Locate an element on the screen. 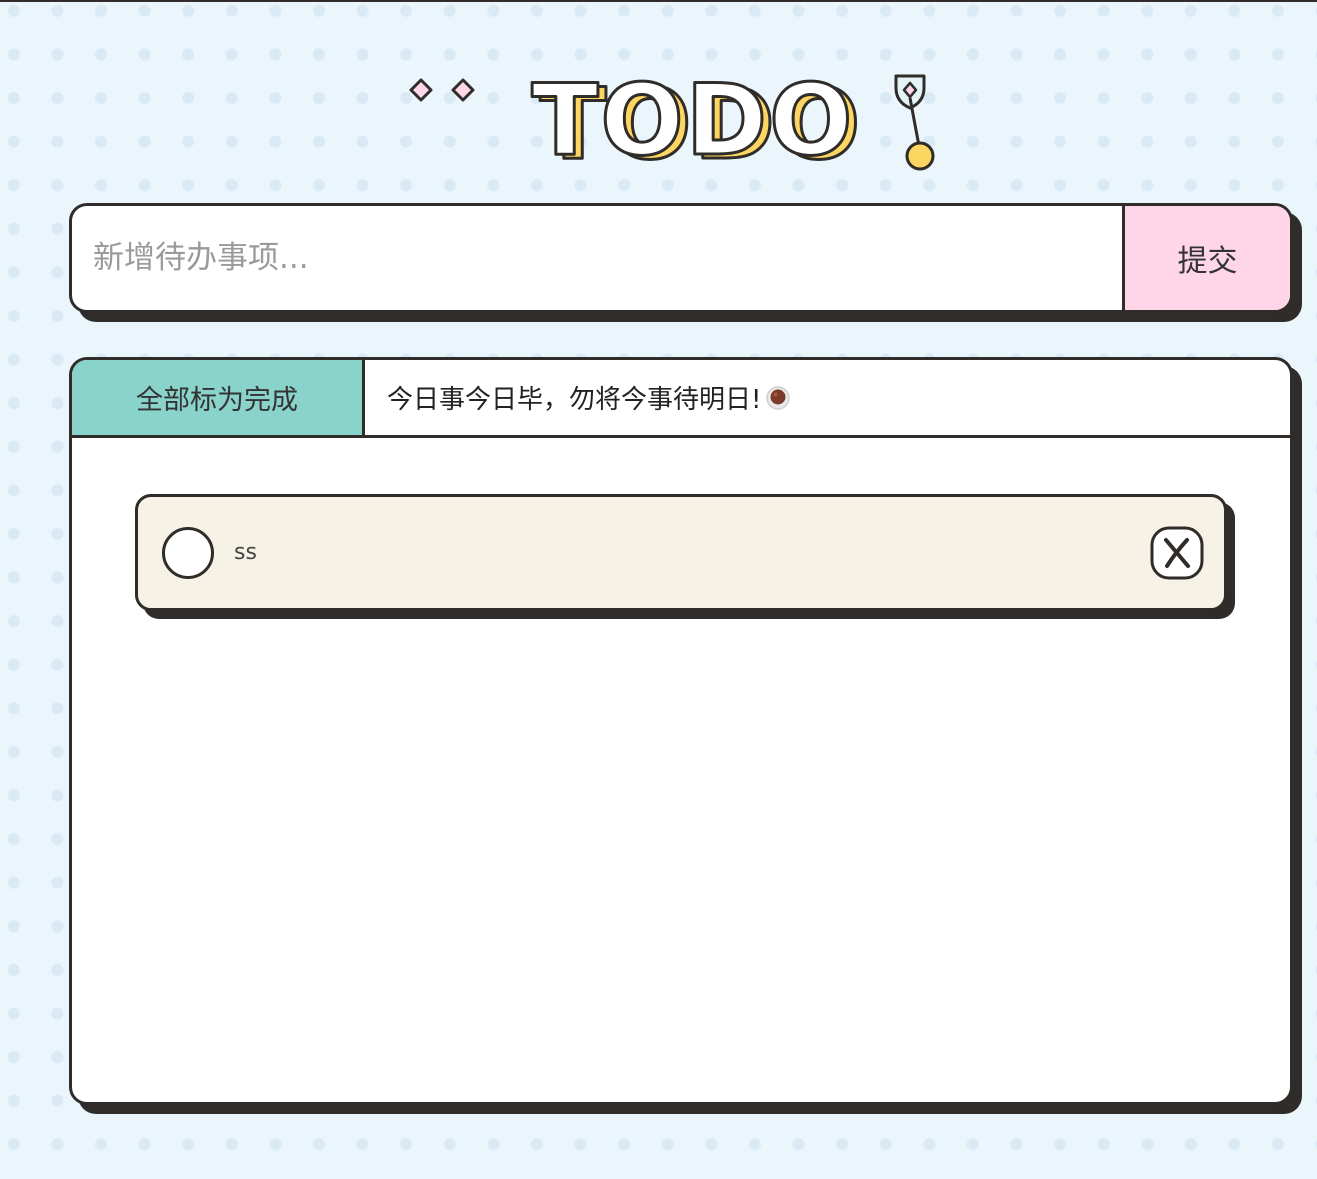 The image size is (1317, 1179). new-todo-form: 提交 is located at coordinates (681, 258).